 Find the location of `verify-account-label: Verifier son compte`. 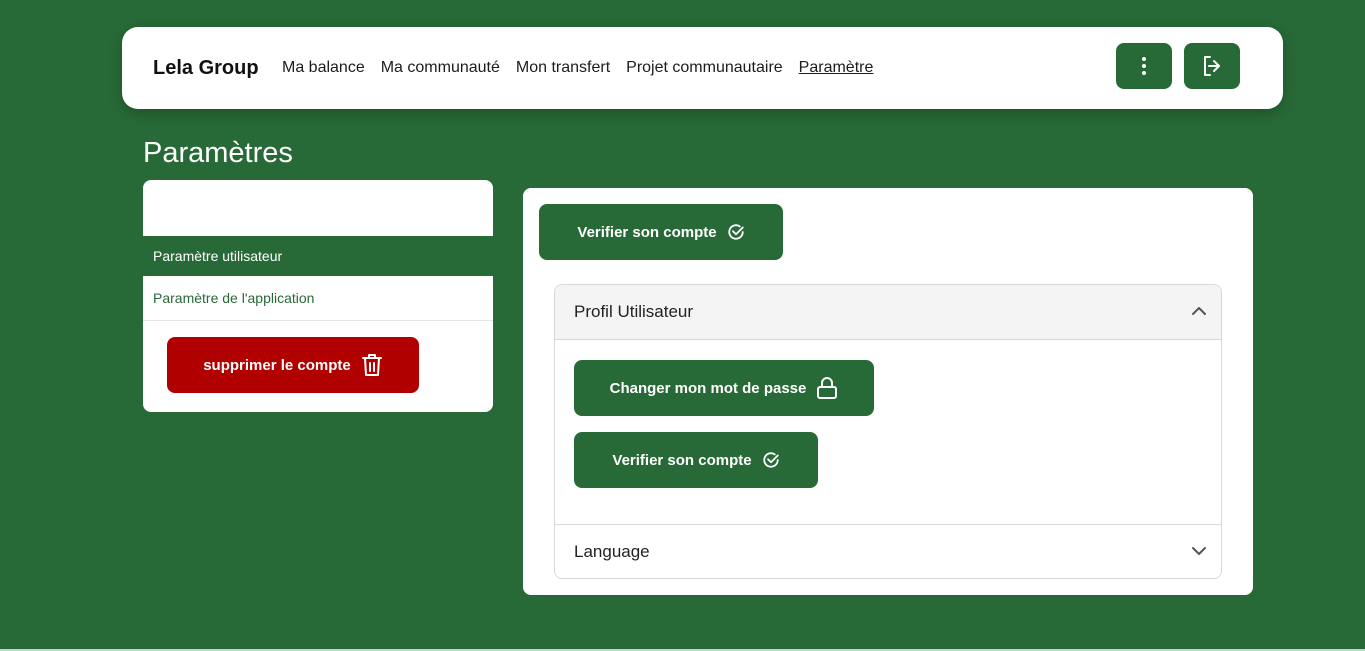

verify-account-label: Verifier son compte is located at coordinates (647, 232).